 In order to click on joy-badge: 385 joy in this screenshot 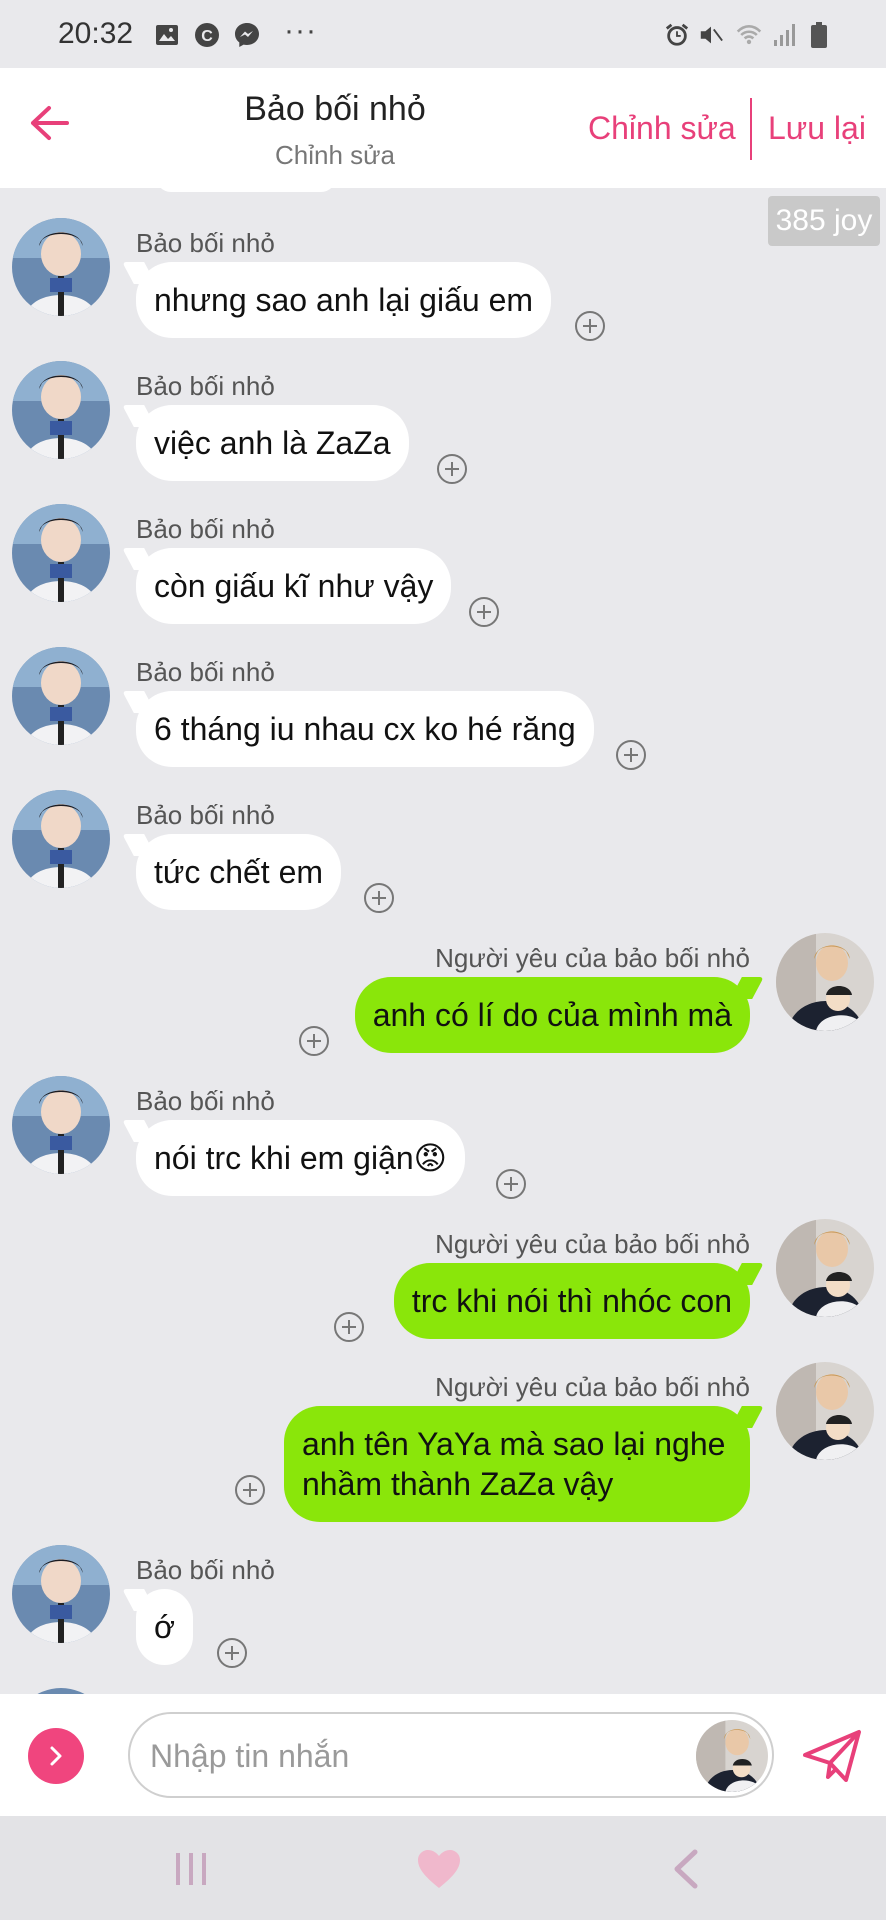, I will do `click(824, 221)`.